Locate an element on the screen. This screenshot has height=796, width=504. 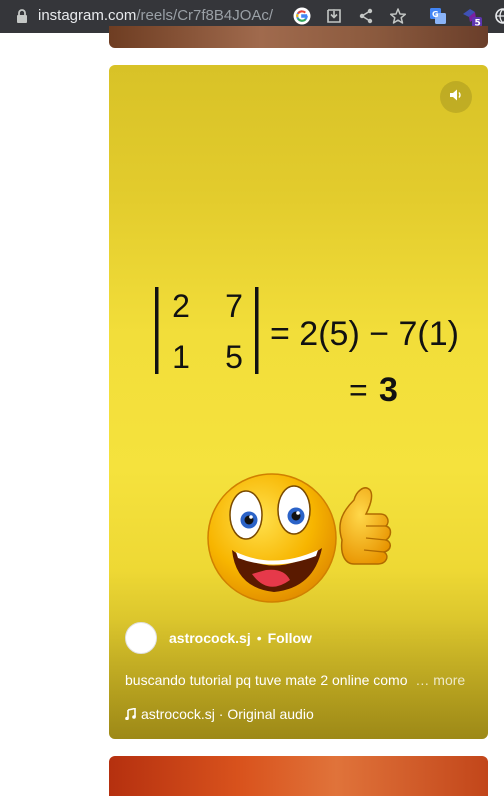
translate-extension-icon: G is located at coordinates (438, 16).